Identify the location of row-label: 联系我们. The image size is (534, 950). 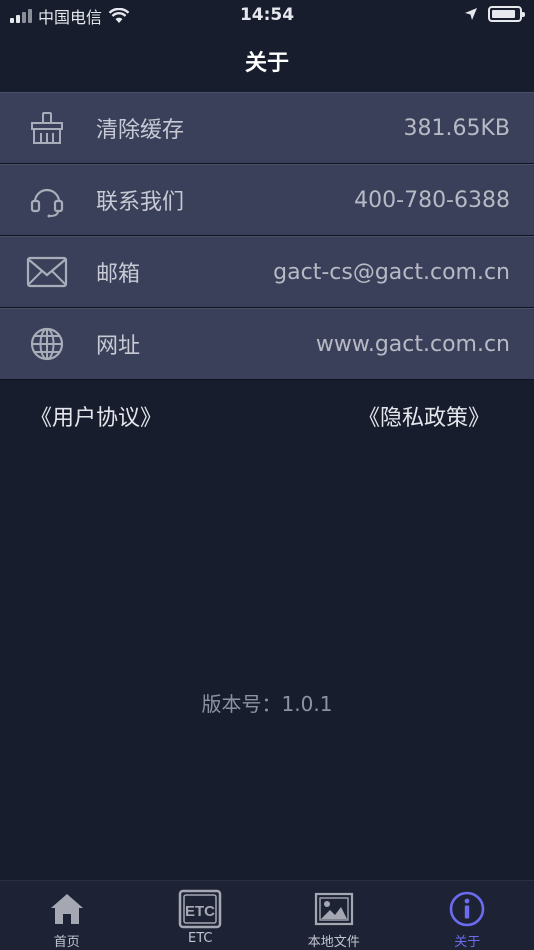
(140, 202).